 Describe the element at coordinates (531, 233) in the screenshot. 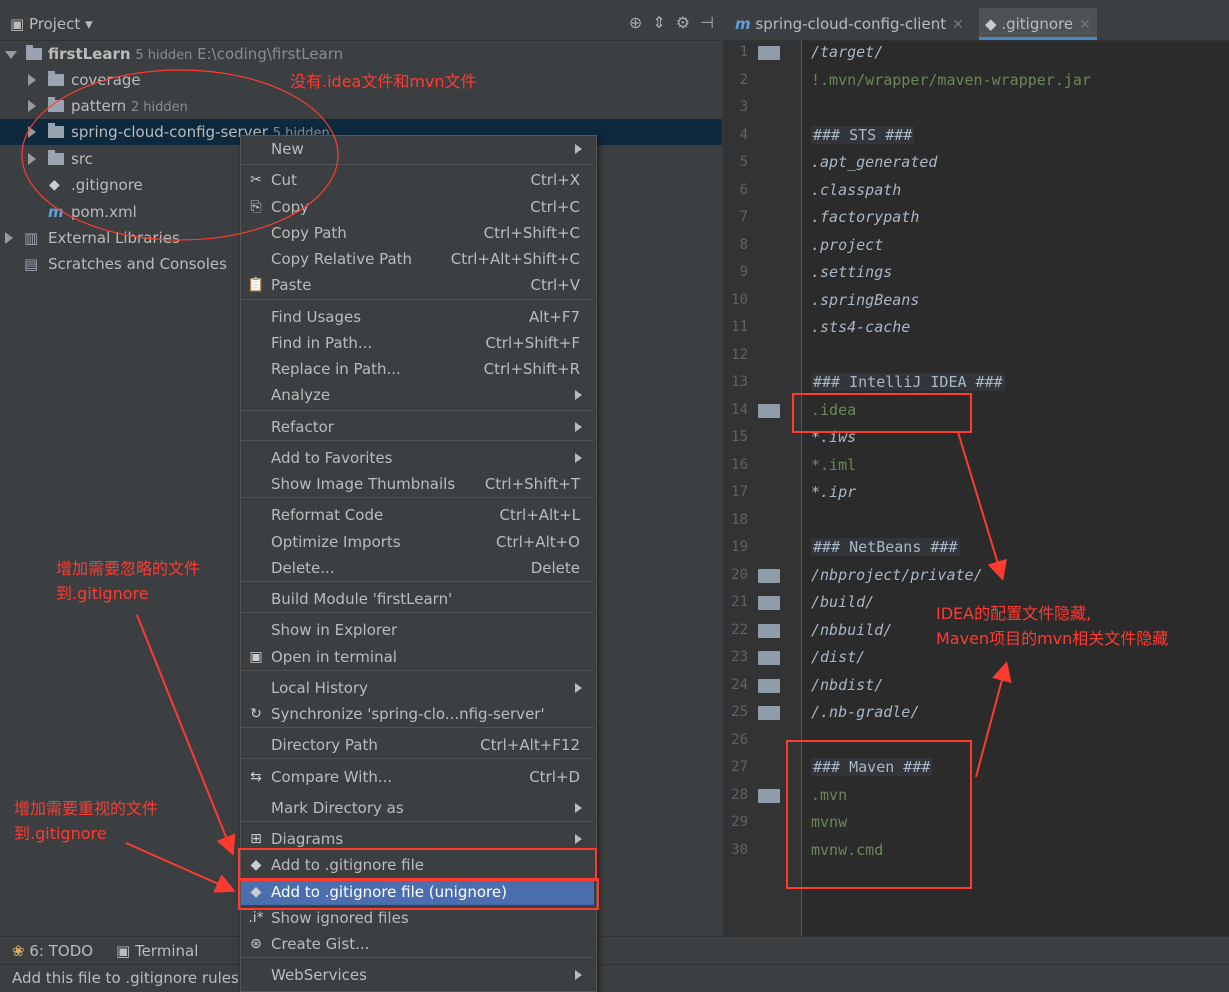

I see `menu-item-shortcut: Ctrl+Shift+C` at that location.